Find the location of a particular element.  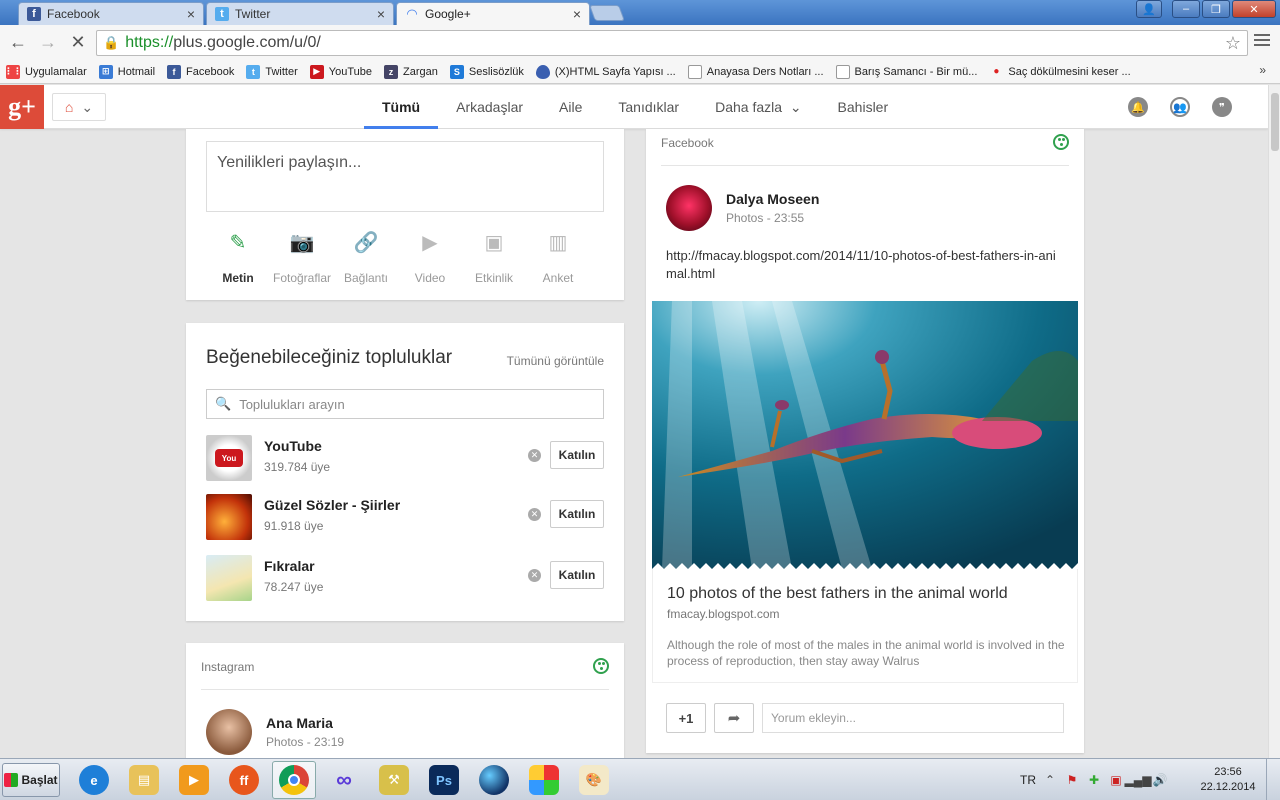

bookmark-zargan: z Zargan is located at coordinates (411, 71).